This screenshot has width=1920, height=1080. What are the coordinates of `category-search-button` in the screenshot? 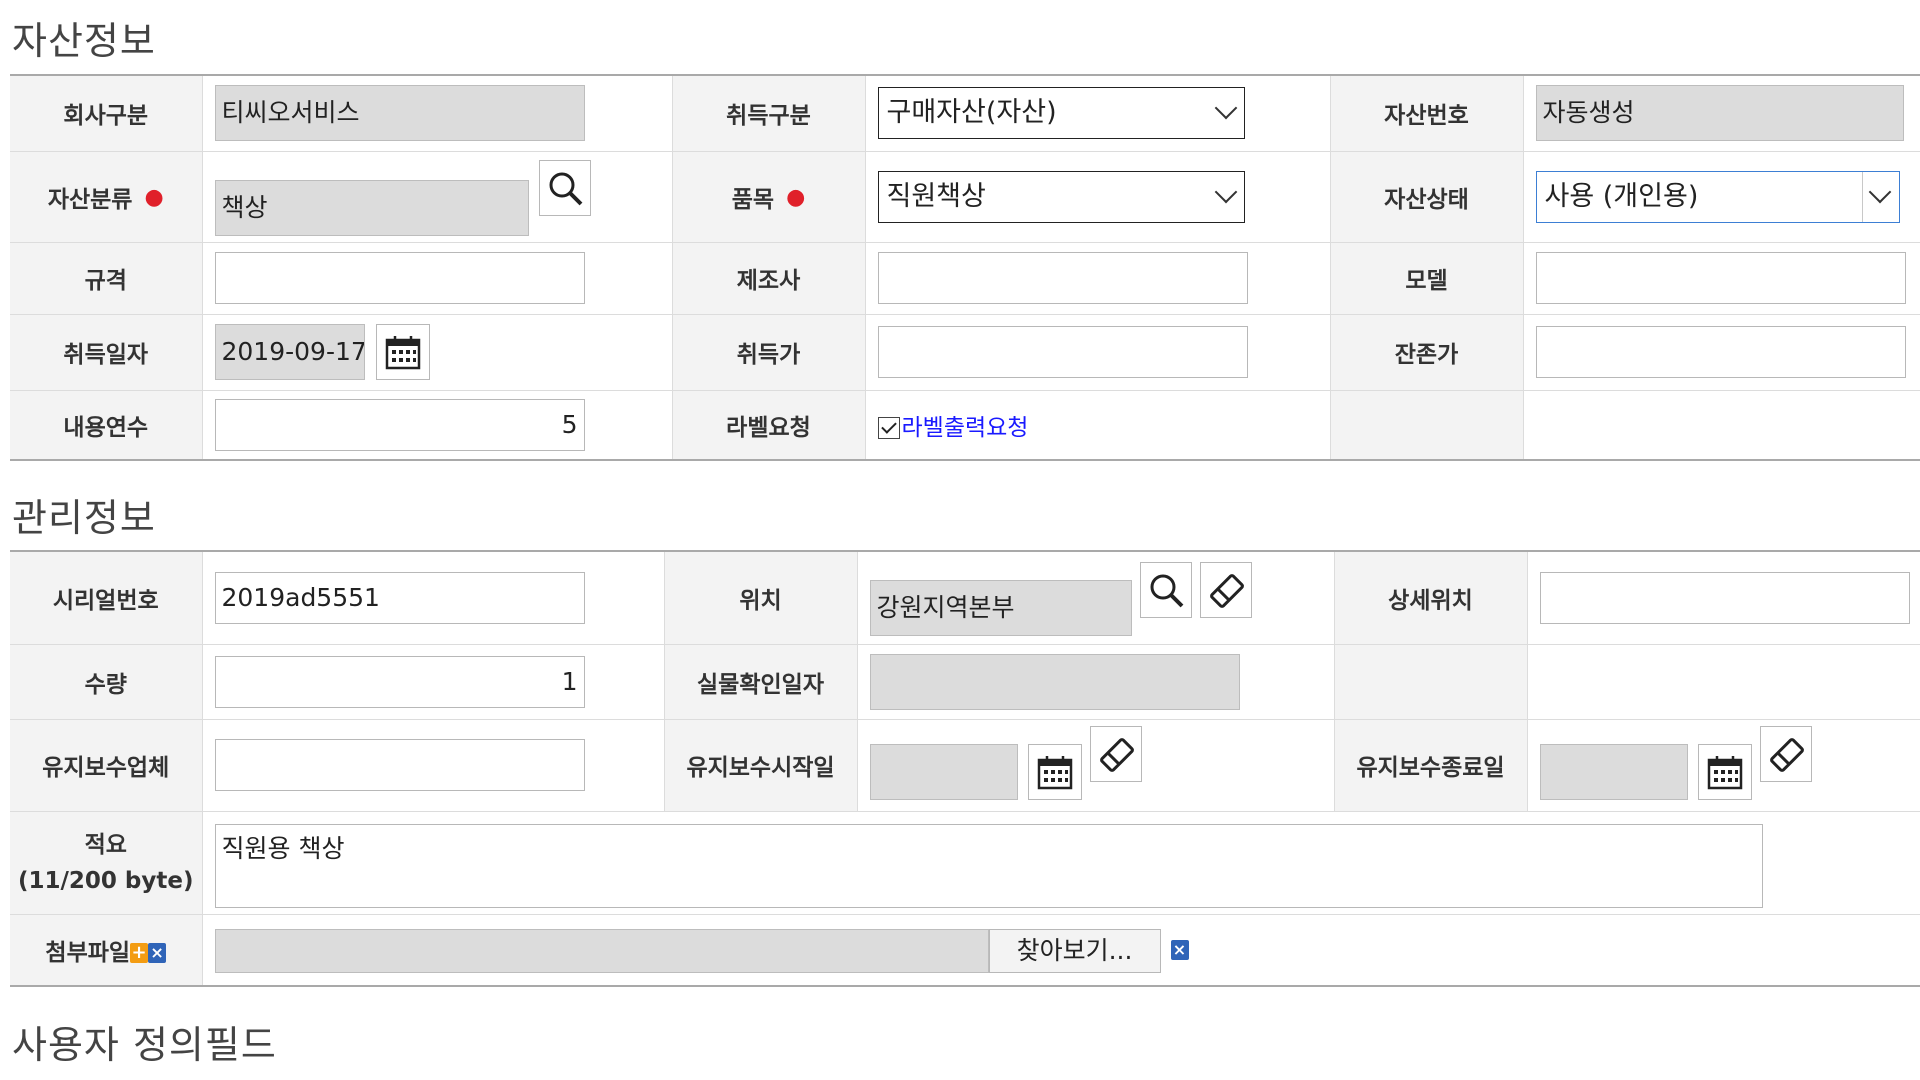 It's located at (564, 187).